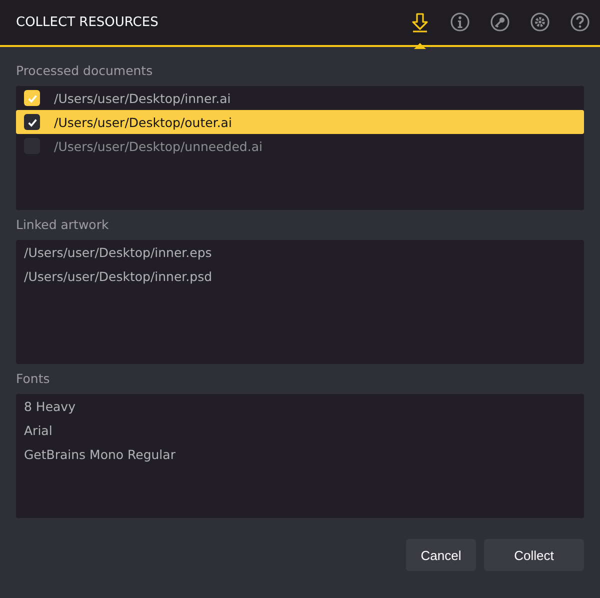 The height and width of the screenshot is (598, 600). Describe the element at coordinates (38, 431) in the screenshot. I see `font-name: Arial` at that location.